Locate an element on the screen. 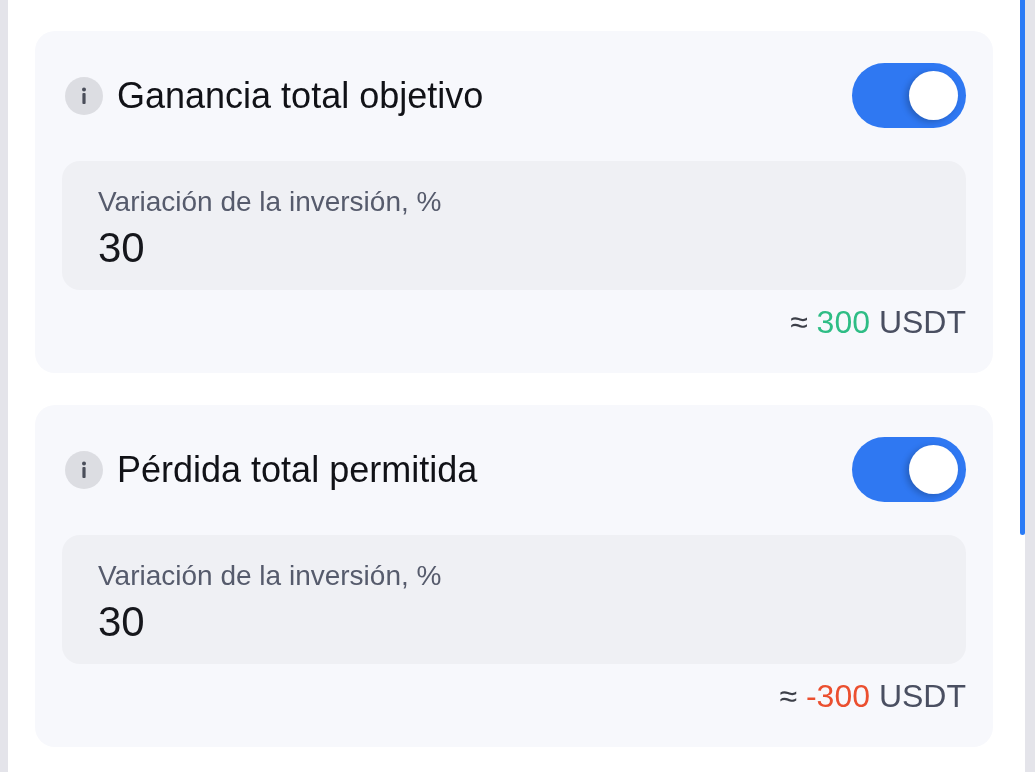 The height and width of the screenshot is (772, 1035). card-title: Pérdida total permitida is located at coordinates (298, 469).